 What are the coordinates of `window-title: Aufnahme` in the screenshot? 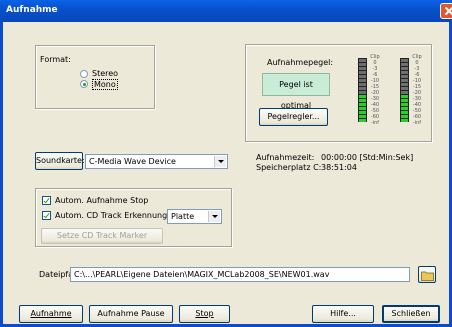 It's located at (32, 10).